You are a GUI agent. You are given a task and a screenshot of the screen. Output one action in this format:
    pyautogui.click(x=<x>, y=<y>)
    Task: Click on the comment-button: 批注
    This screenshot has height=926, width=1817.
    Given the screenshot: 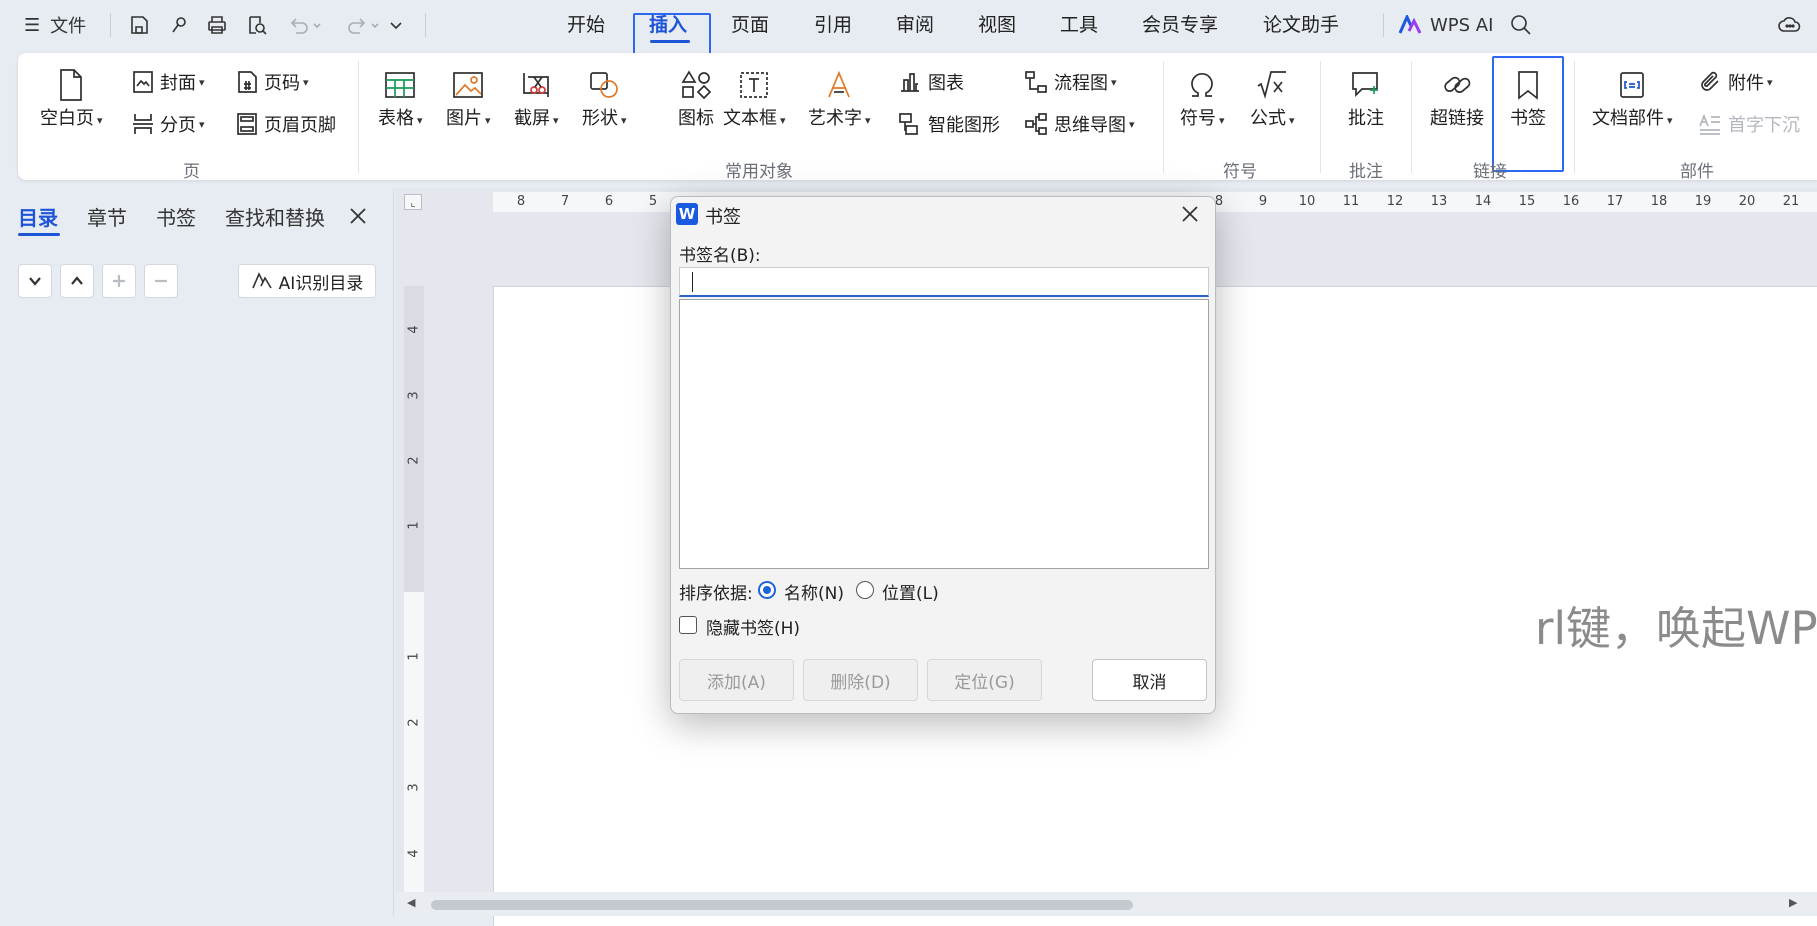 What is the action you would take?
    pyautogui.click(x=1366, y=97)
    